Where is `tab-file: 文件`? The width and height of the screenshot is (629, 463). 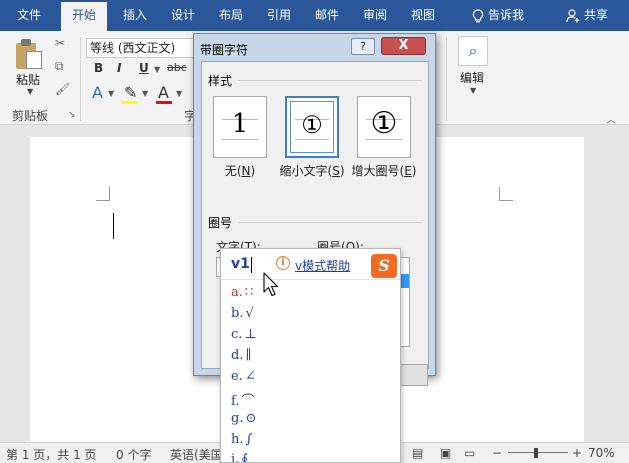 tab-file: 文件 is located at coordinates (29, 15).